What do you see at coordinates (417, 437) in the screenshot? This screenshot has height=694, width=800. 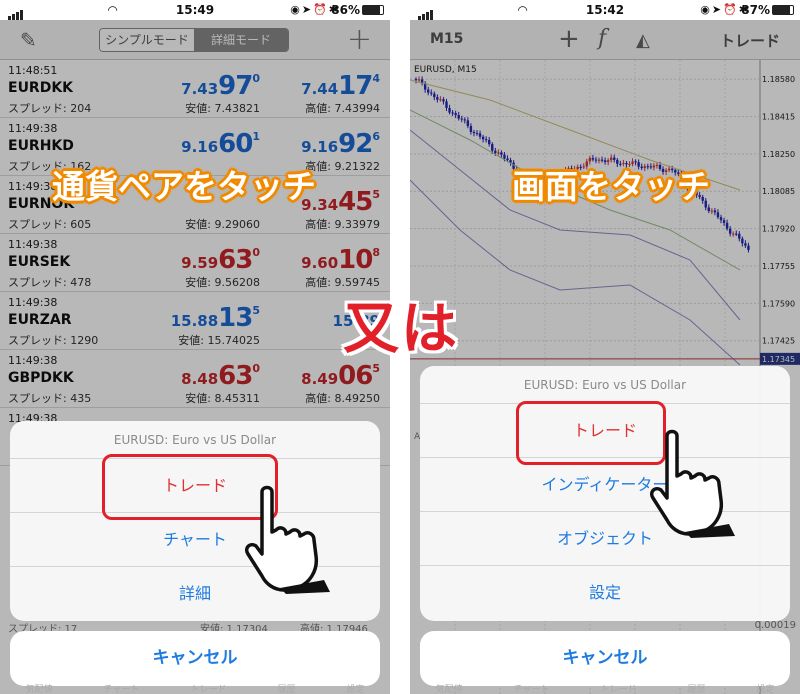 I see `chart-bottom-left-label: A` at bounding box center [417, 437].